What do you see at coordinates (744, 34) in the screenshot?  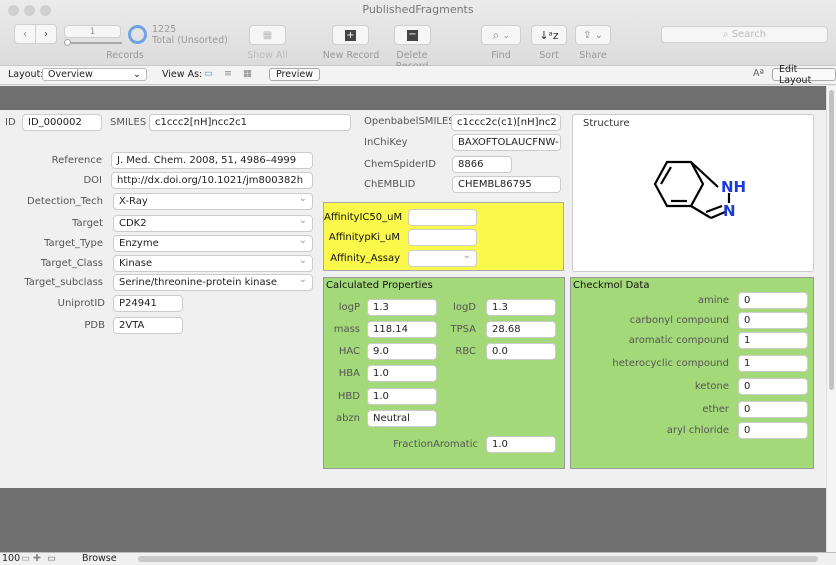 I see `search-input: ⌕ Search` at bounding box center [744, 34].